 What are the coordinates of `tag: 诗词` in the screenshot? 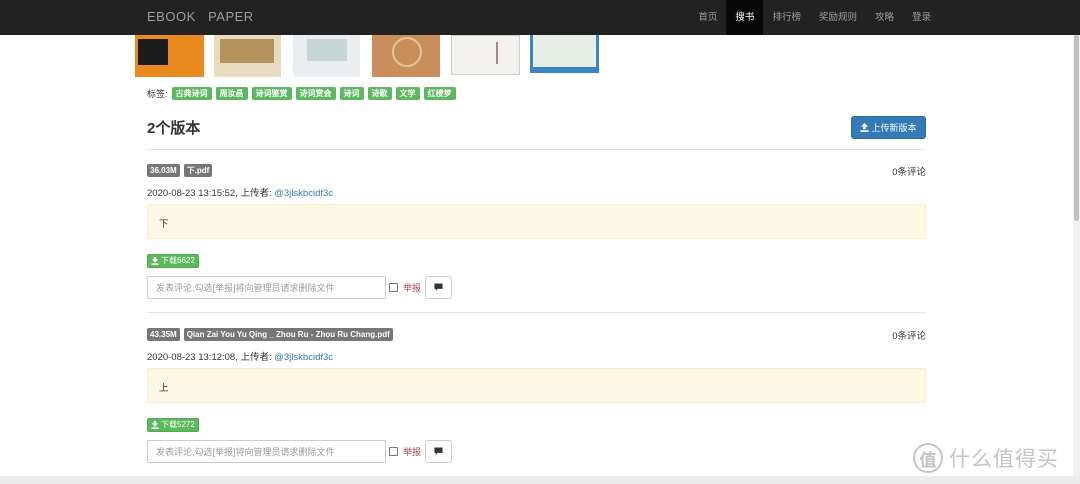 It's located at (351, 93).